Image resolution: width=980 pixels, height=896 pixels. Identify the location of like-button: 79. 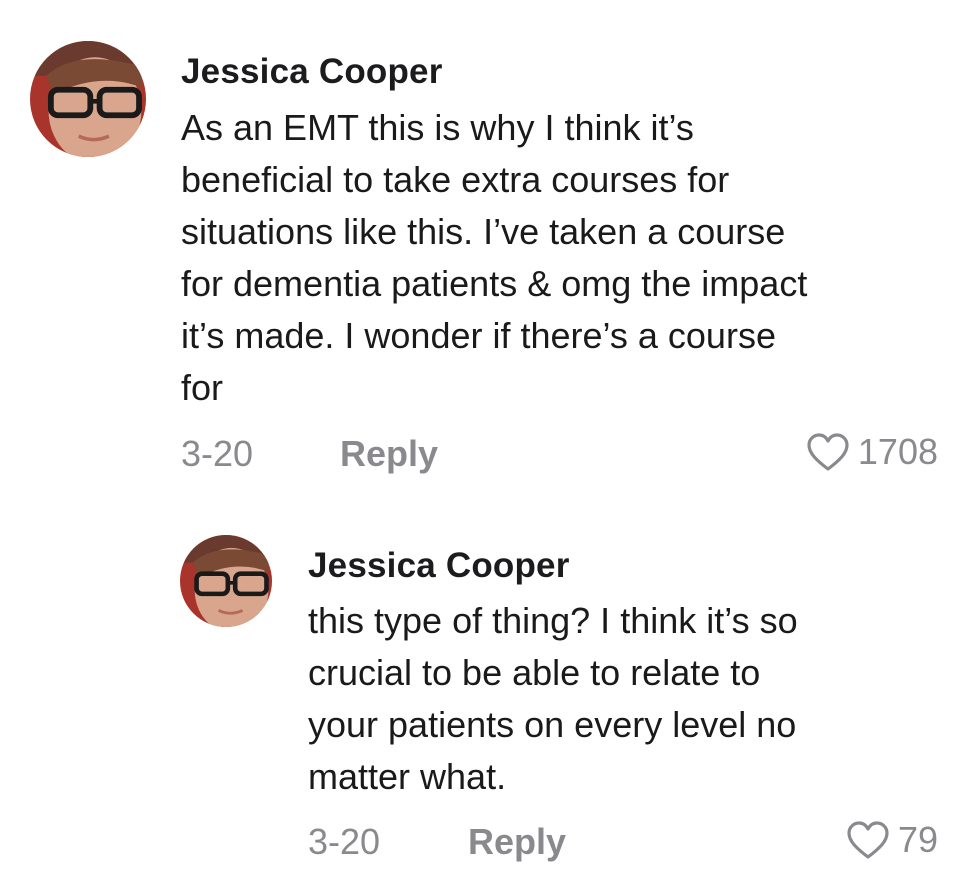
(892, 840).